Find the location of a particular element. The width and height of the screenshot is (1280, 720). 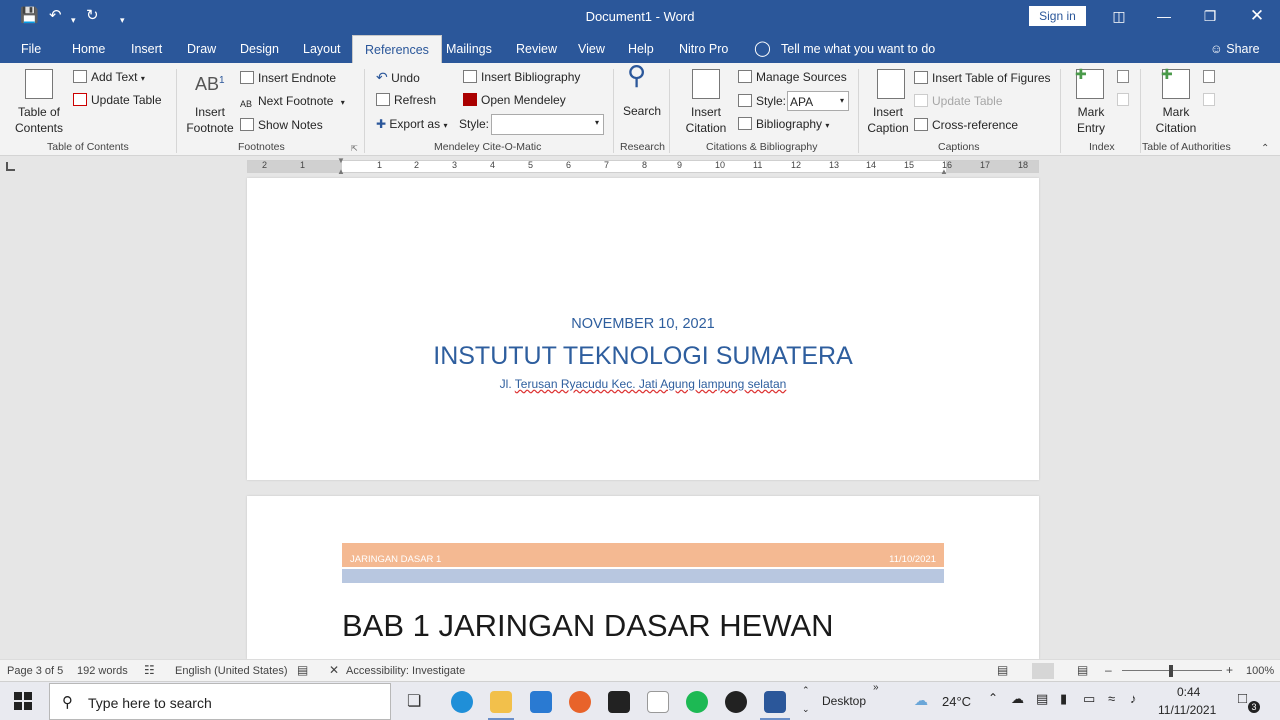

ribbon-display-options-icon: ◫ is located at coordinates (1119, 16).